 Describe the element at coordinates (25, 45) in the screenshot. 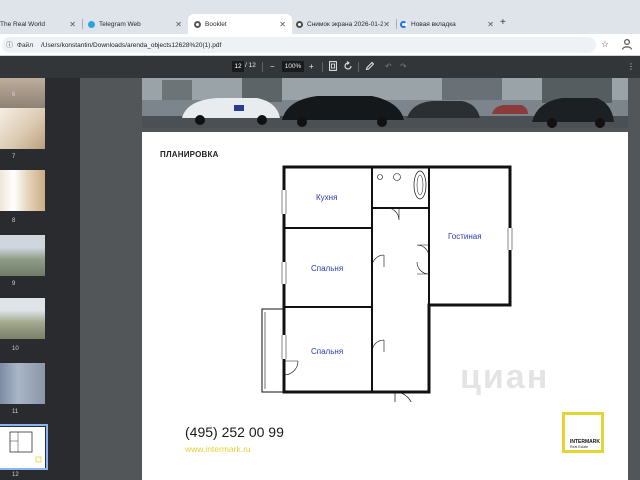

I see `scheme-label: Файл` at that location.